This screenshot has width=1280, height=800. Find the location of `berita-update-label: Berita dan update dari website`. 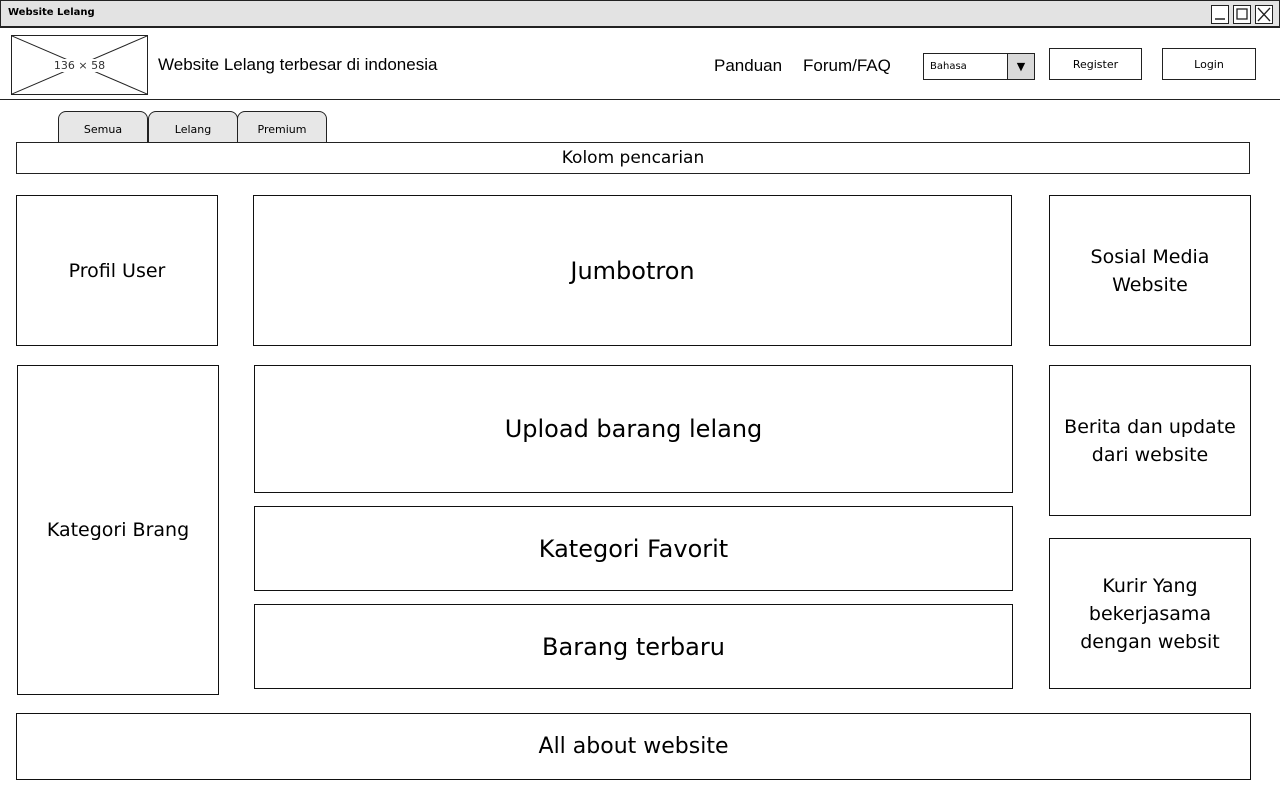

berita-update-label: Berita dan update dari website is located at coordinates (1150, 440).